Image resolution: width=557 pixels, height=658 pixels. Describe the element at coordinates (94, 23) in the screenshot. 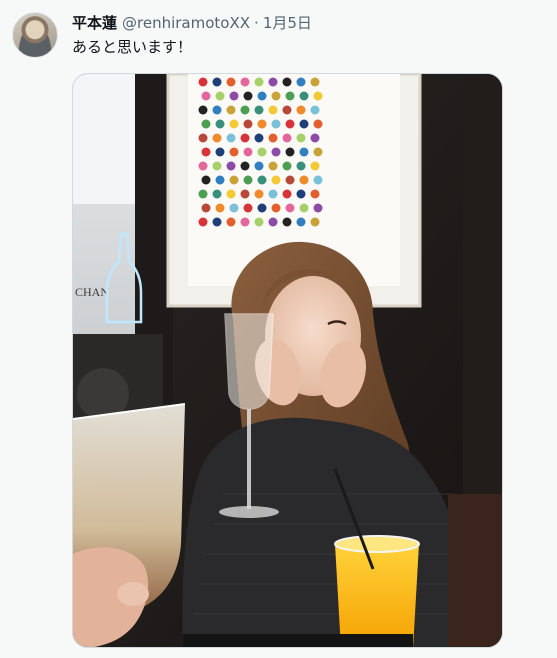

I see `author-name: 平本蓮` at that location.